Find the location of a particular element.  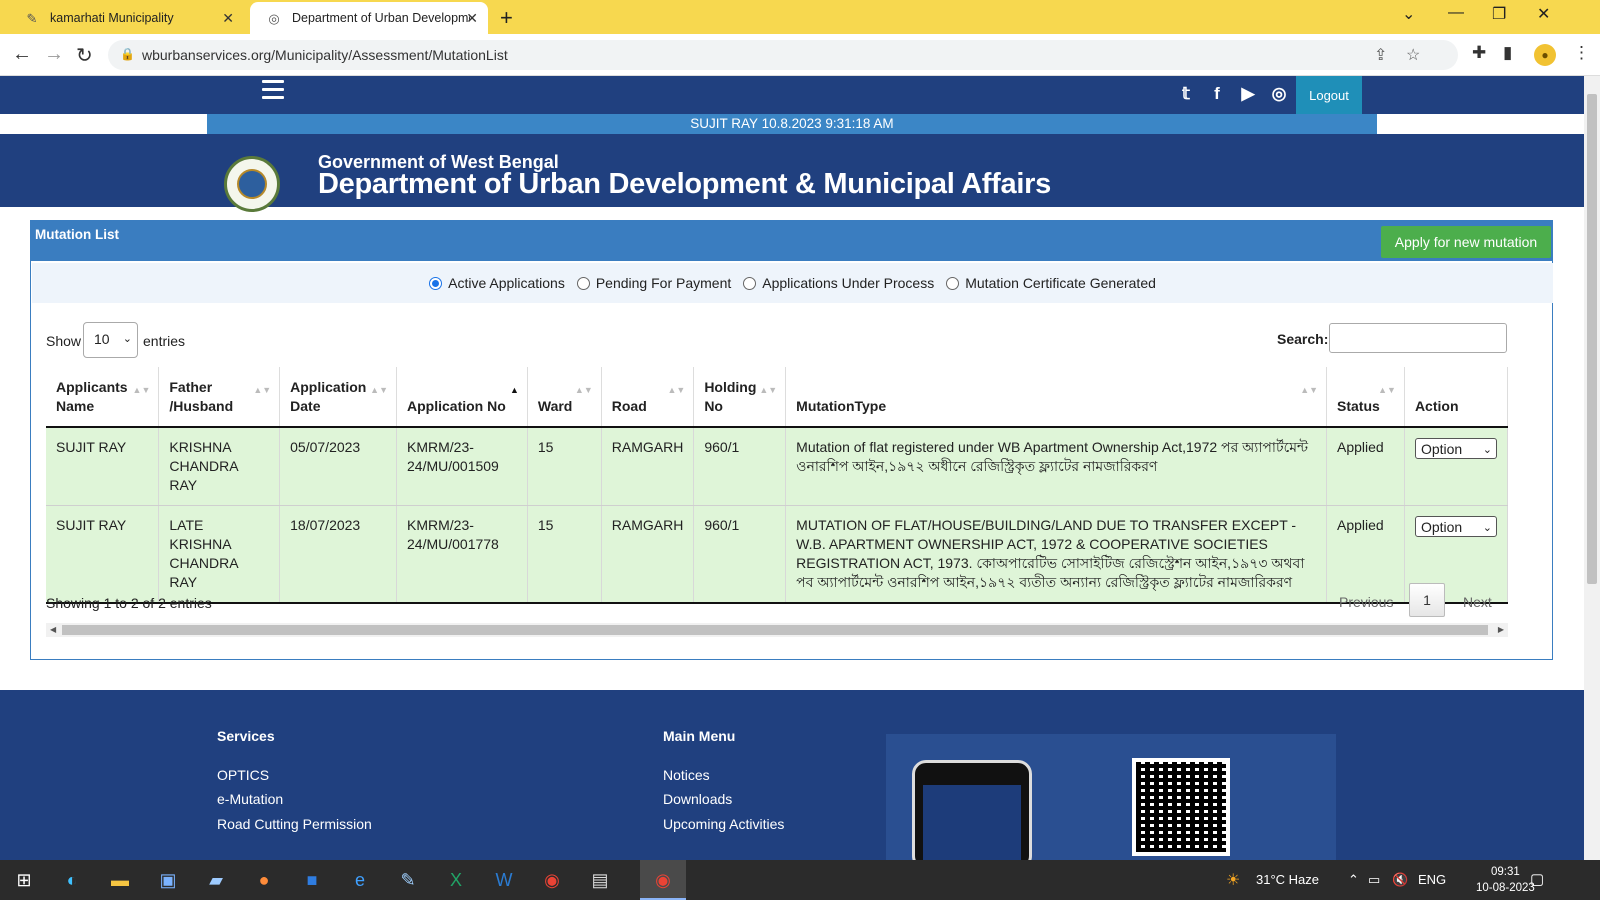

profile-avatar: ● is located at coordinates (1545, 55).